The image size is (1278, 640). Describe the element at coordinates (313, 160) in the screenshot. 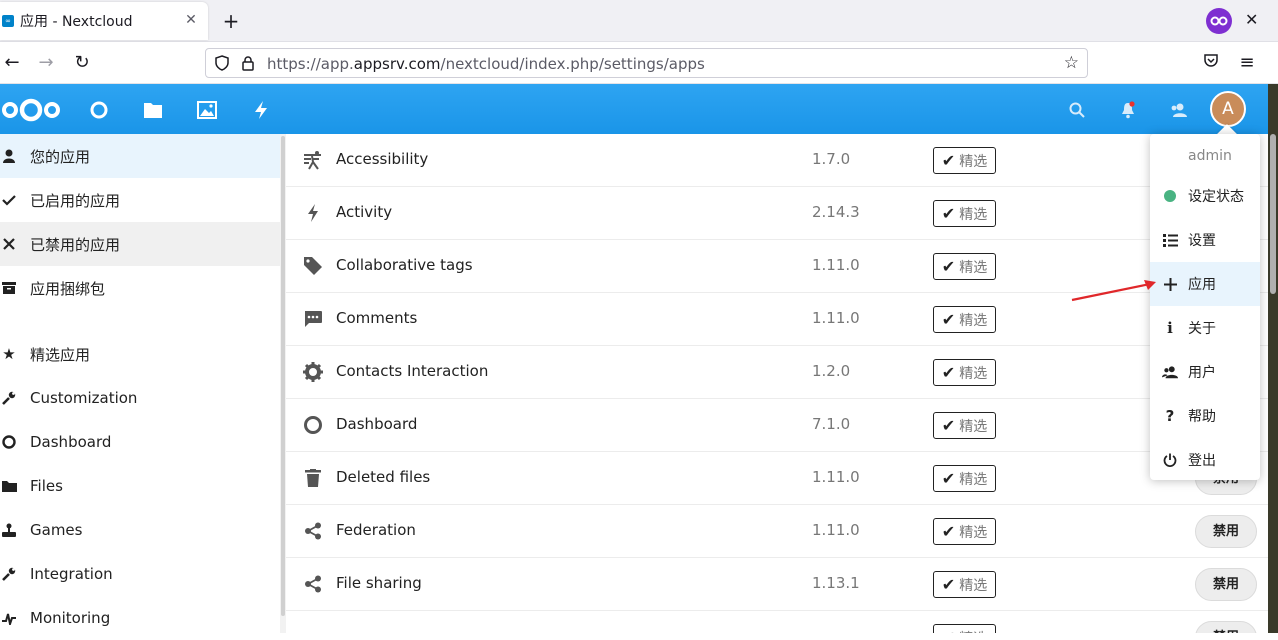

I see `accessibility-icon` at that location.